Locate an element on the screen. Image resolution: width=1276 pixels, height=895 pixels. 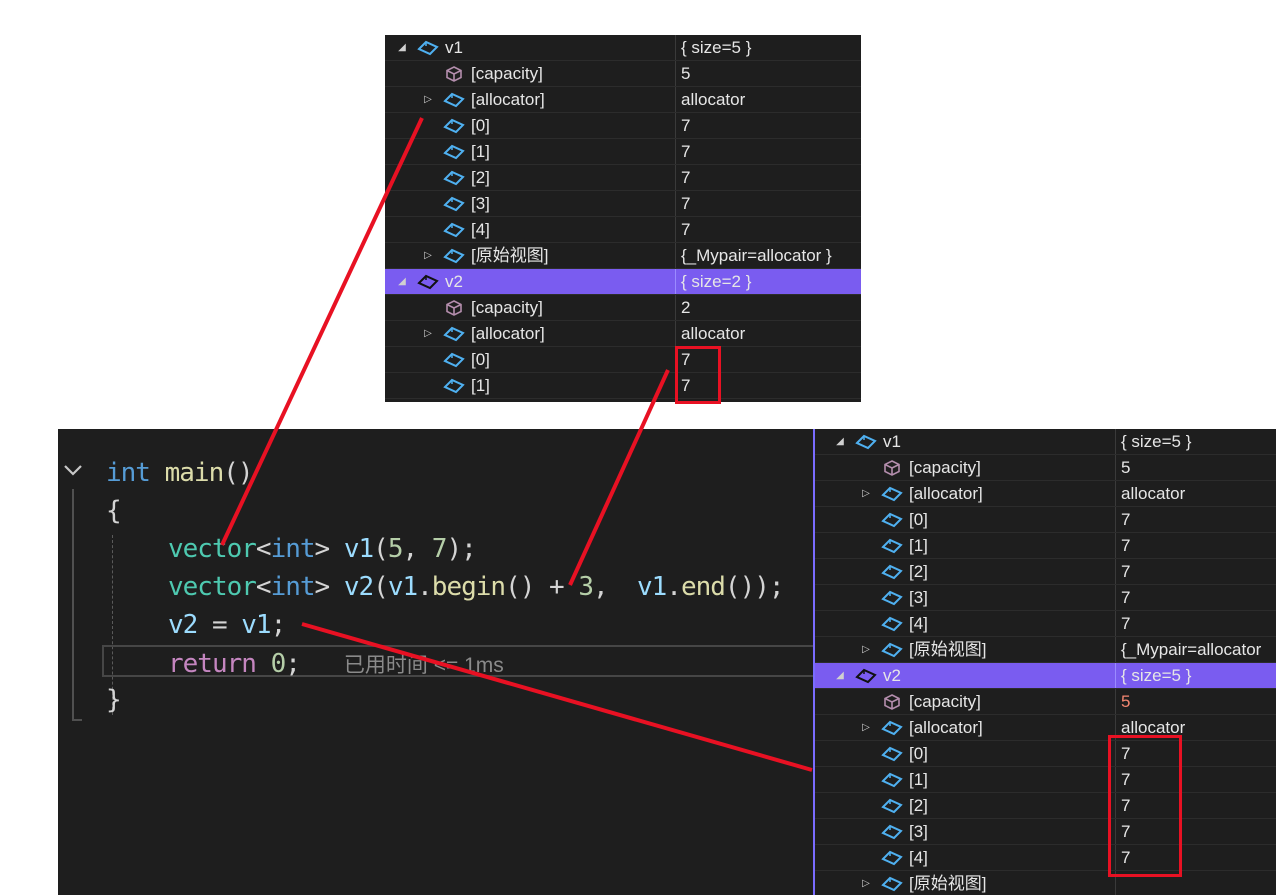
code-line-2: { is located at coordinates (114, 511).